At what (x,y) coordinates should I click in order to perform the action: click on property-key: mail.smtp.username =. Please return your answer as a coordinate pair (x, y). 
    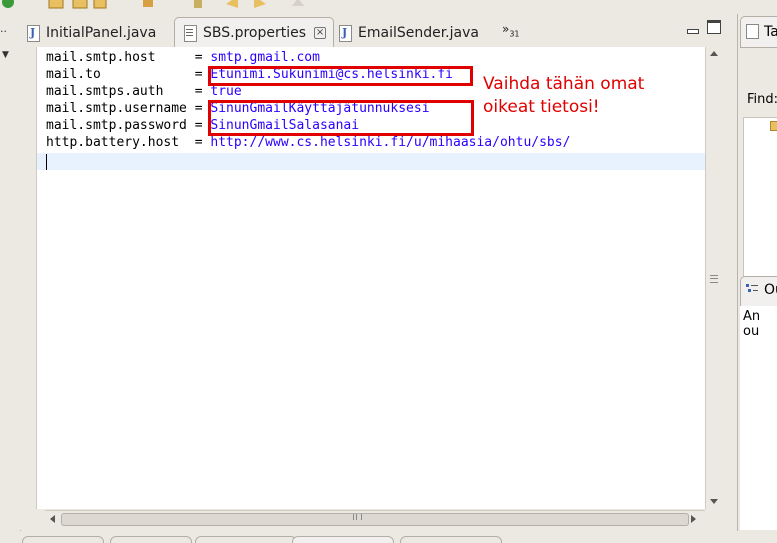
    Looking at the image, I should click on (128, 108).